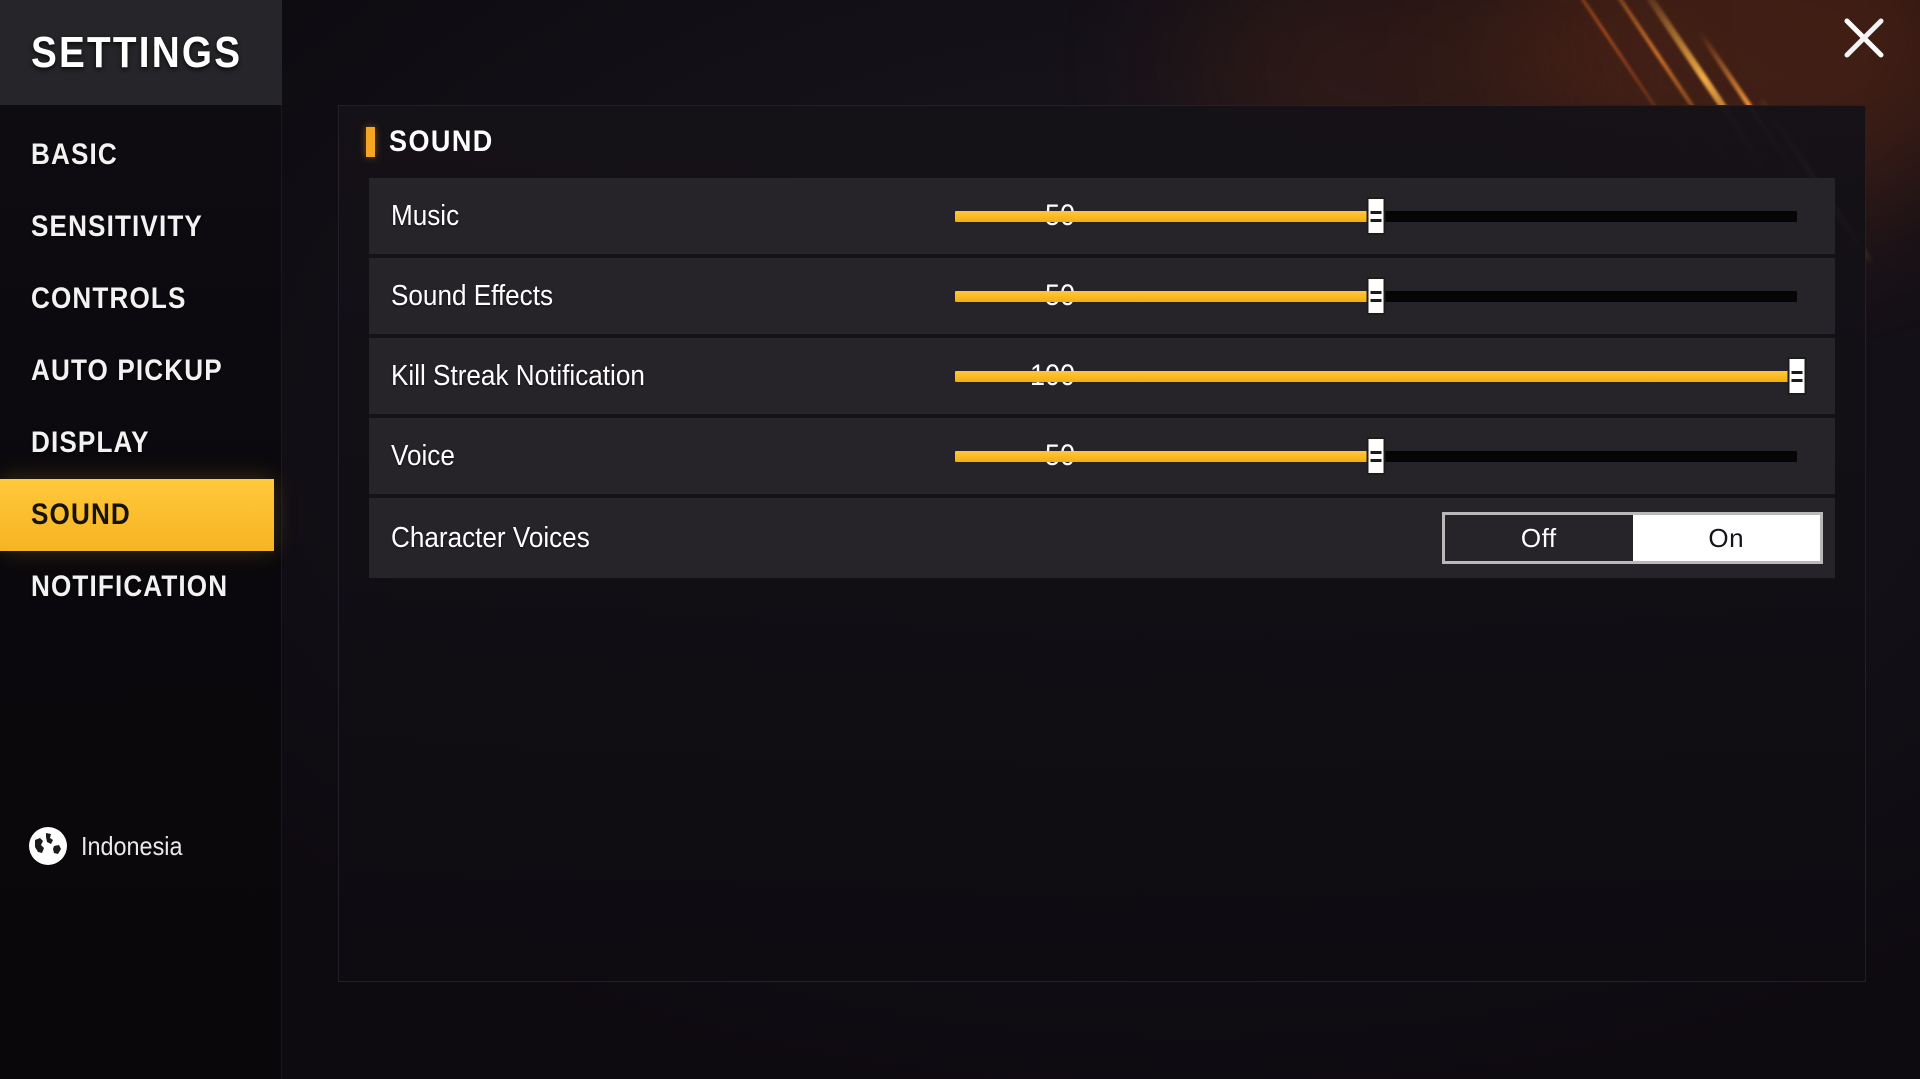  Describe the element at coordinates (1102, 538) in the screenshot. I see `setting-row-character-voices: Character Voices Off On` at that location.